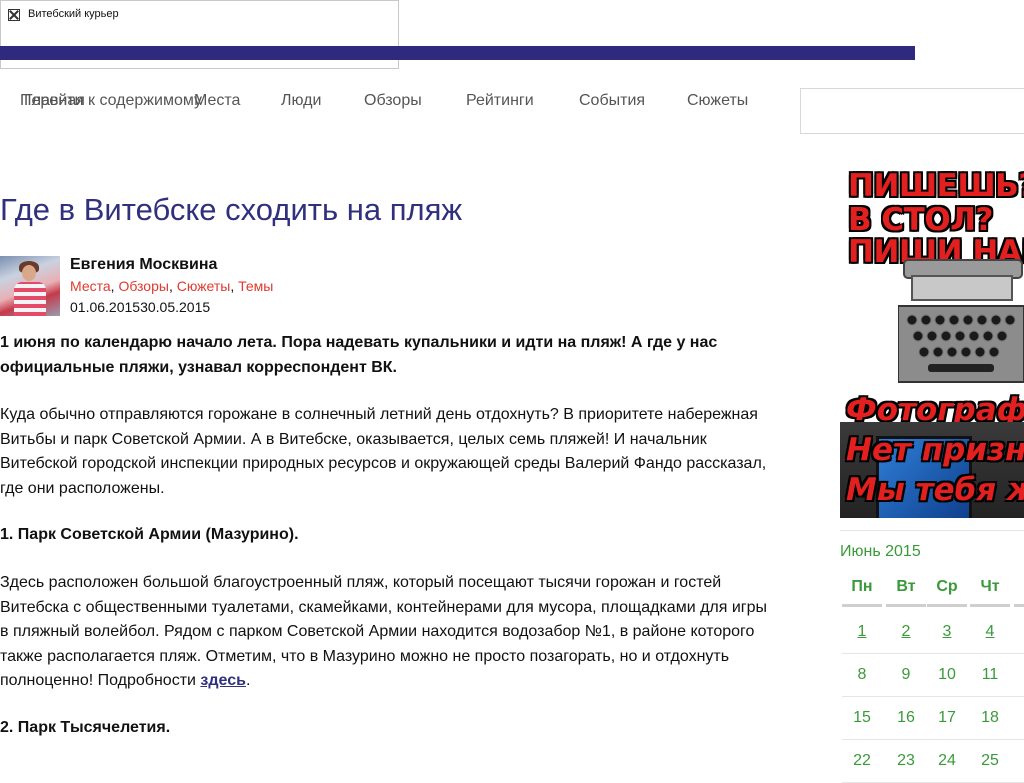 The height and width of the screenshot is (783, 1024). What do you see at coordinates (500, 101) in the screenshot?
I see `nav-item-ratings: Рейтинги` at bounding box center [500, 101].